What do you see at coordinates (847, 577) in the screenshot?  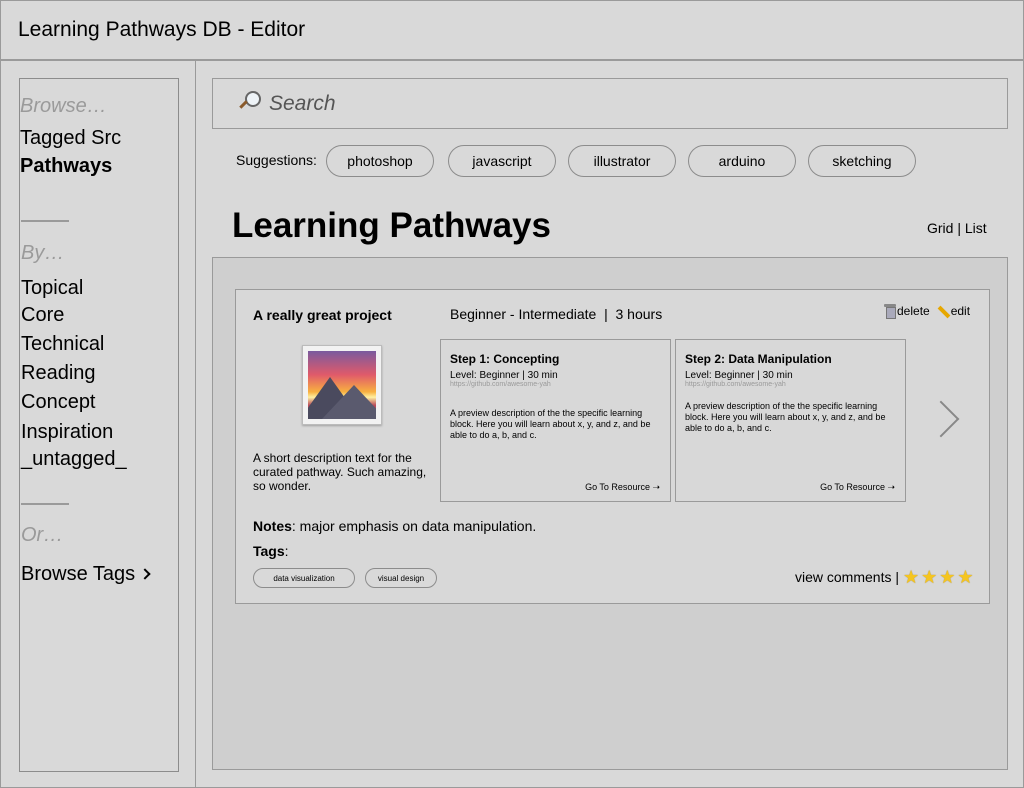 I see `view-comments-link: view comments |` at bounding box center [847, 577].